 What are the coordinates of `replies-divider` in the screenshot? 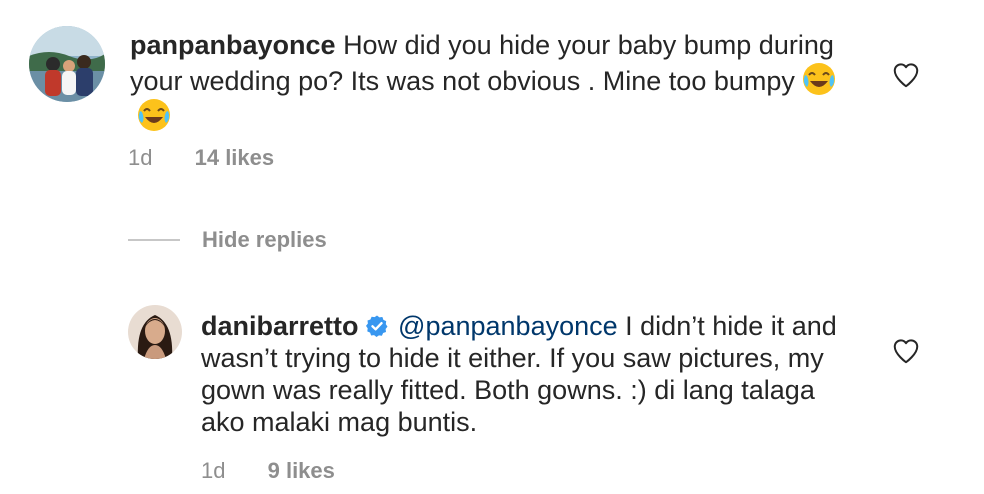 It's located at (154, 240).